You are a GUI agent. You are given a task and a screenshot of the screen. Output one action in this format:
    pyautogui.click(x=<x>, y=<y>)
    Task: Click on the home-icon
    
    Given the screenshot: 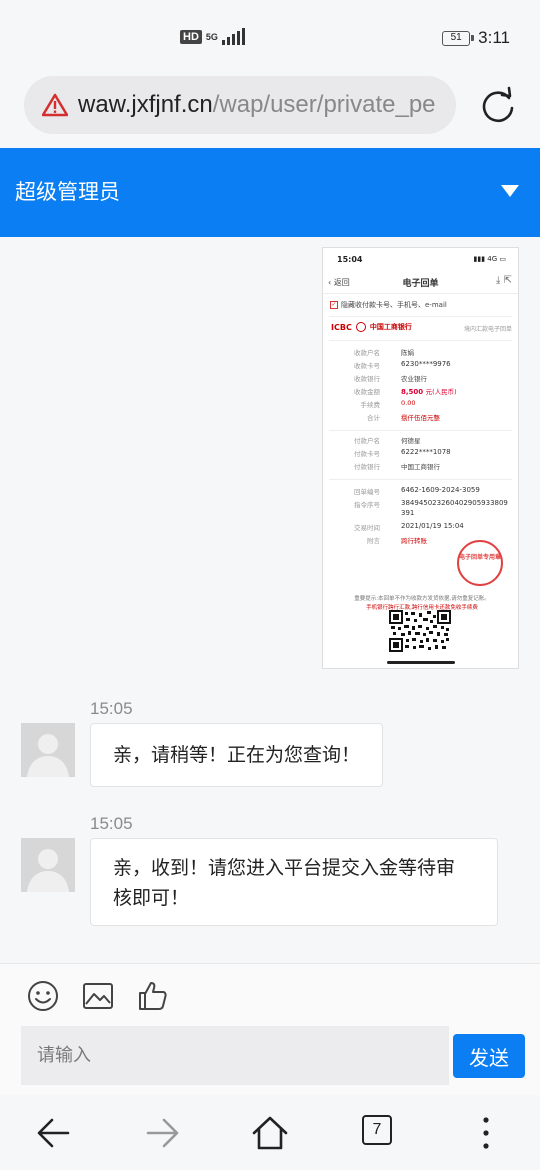 What is the action you would take?
    pyautogui.click(x=270, y=1133)
    